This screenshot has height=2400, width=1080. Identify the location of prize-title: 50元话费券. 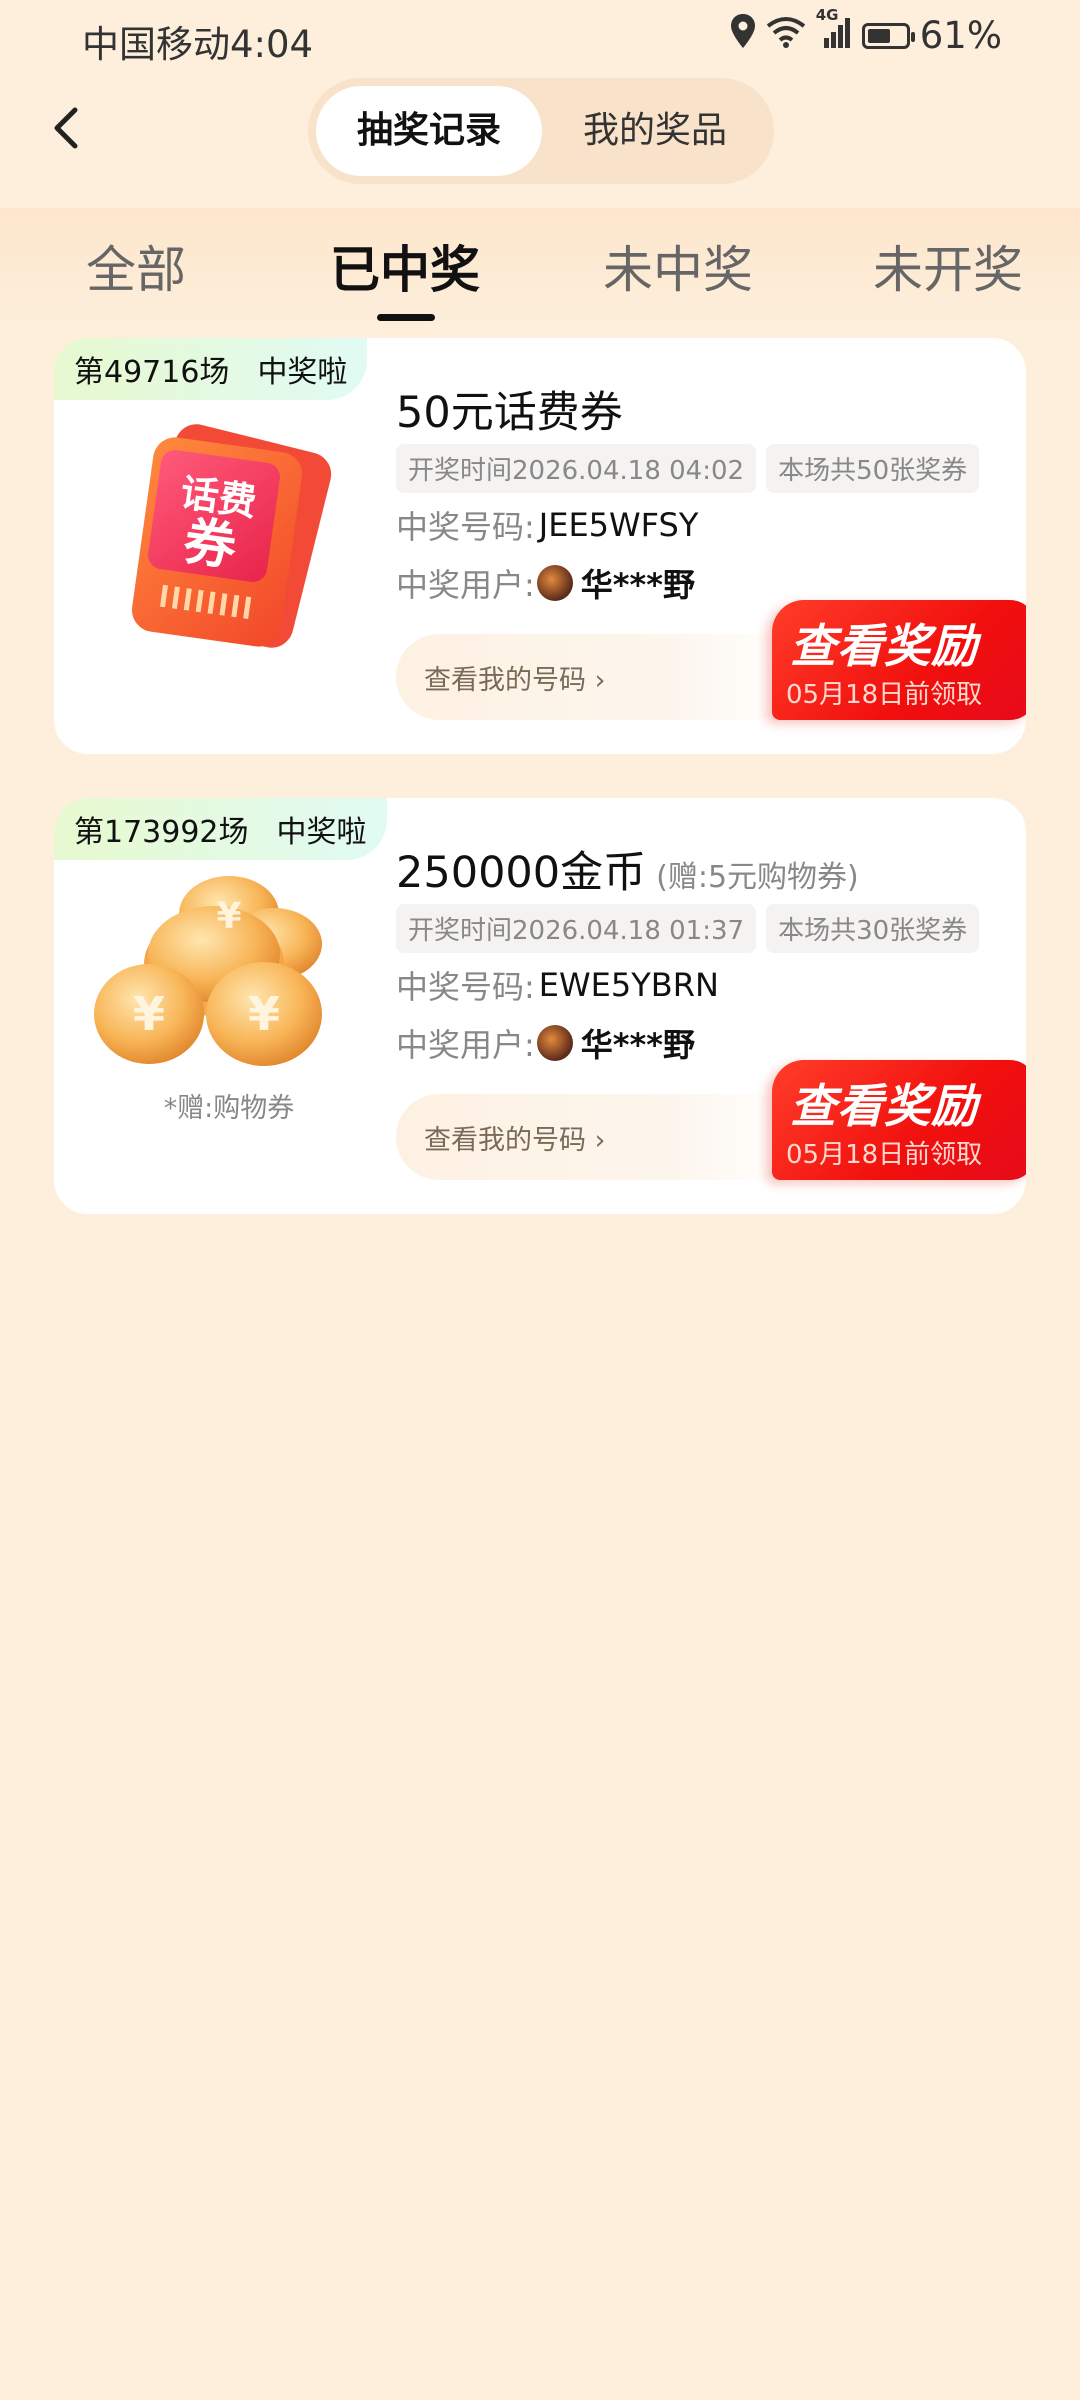
(514, 409).